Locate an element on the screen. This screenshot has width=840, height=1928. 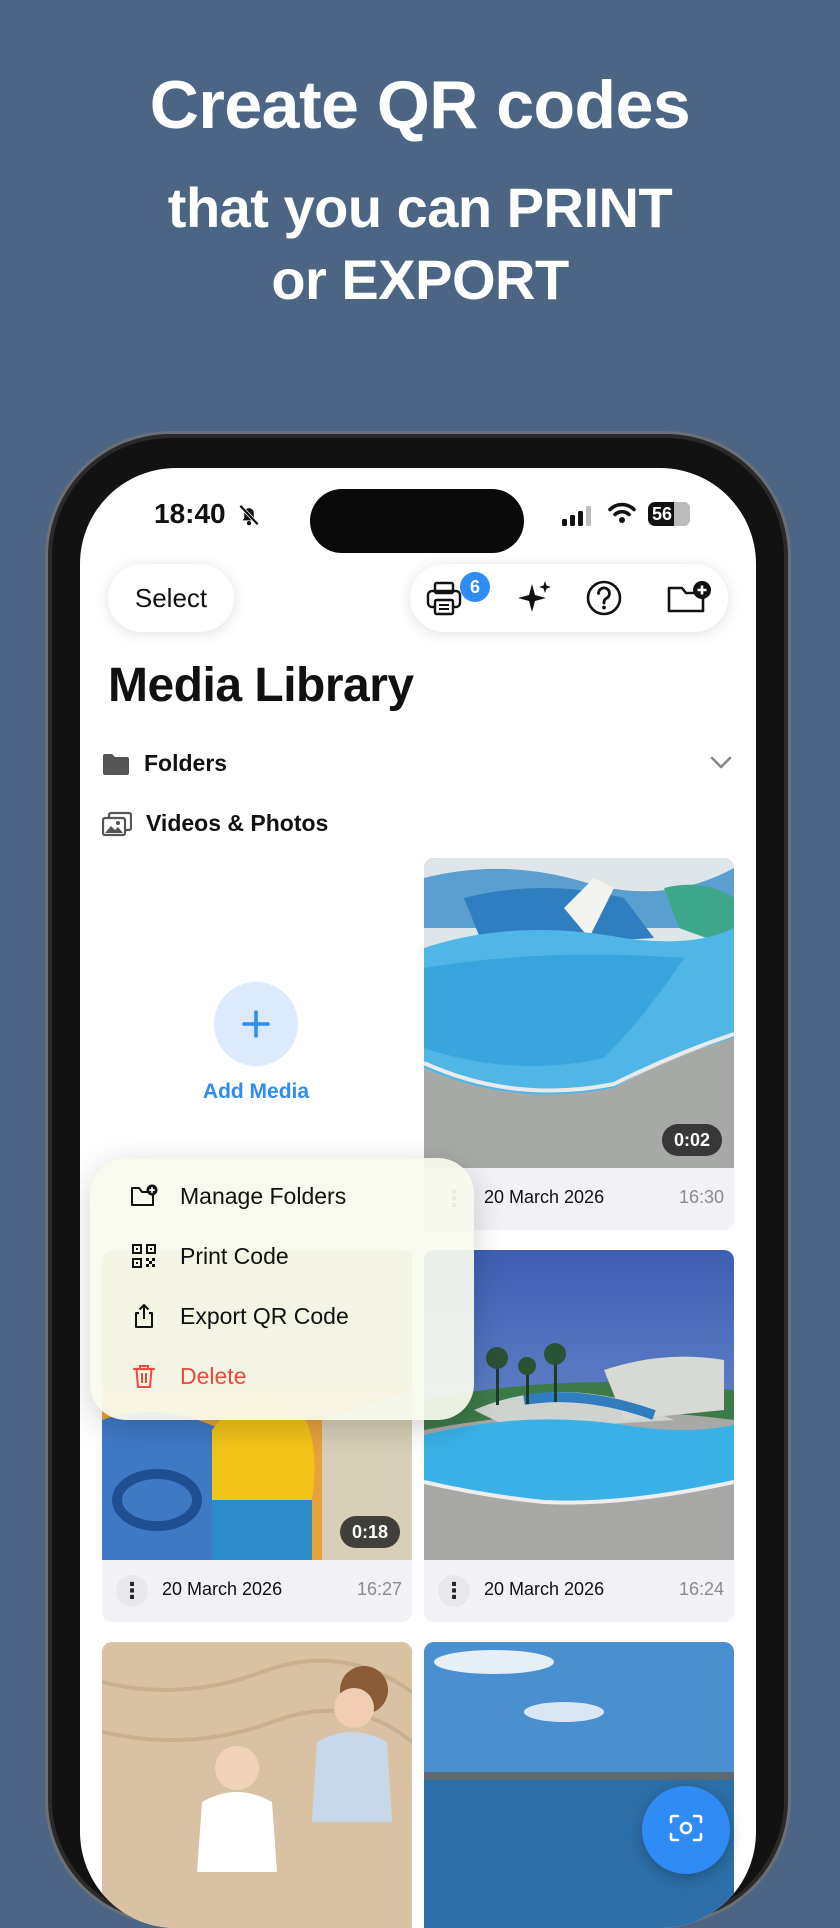
add-media-button is located at coordinates (256, 1024).